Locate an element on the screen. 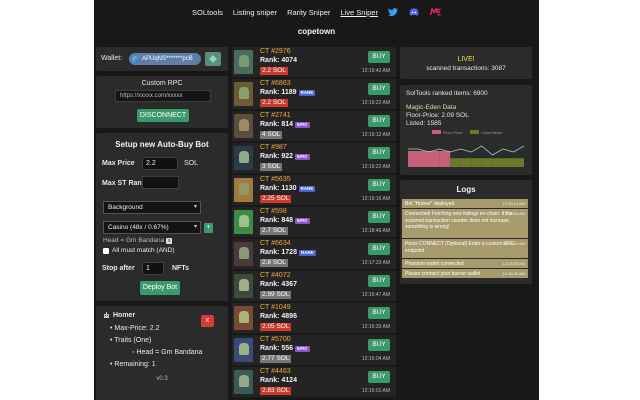 This screenshot has width=640, height=400. live-status: LIVE! is located at coordinates (466, 59).